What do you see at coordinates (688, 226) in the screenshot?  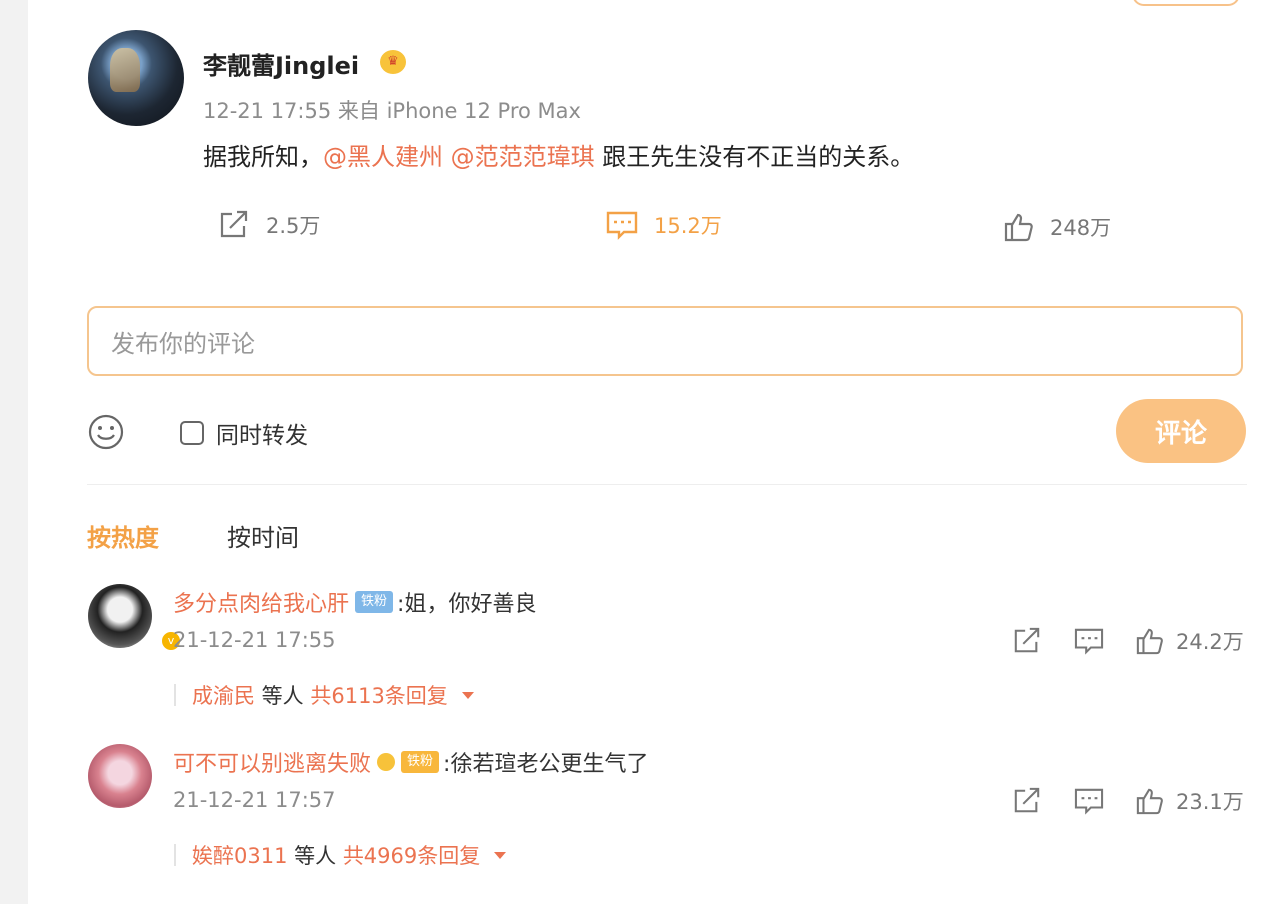 I see `comment-count: 15.2万` at bounding box center [688, 226].